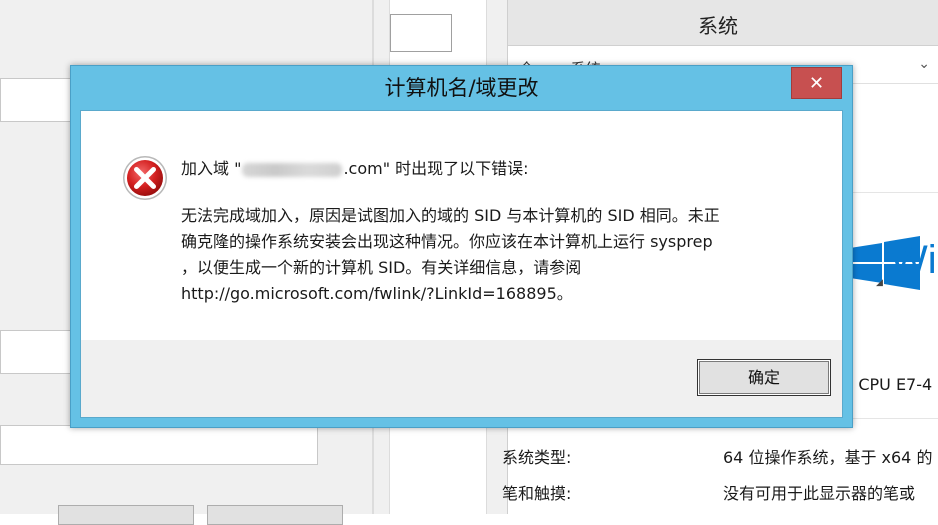 The width and height of the screenshot is (938, 525). What do you see at coordinates (461, 378) in the screenshot?
I see `dialog-footer: 确定` at bounding box center [461, 378].